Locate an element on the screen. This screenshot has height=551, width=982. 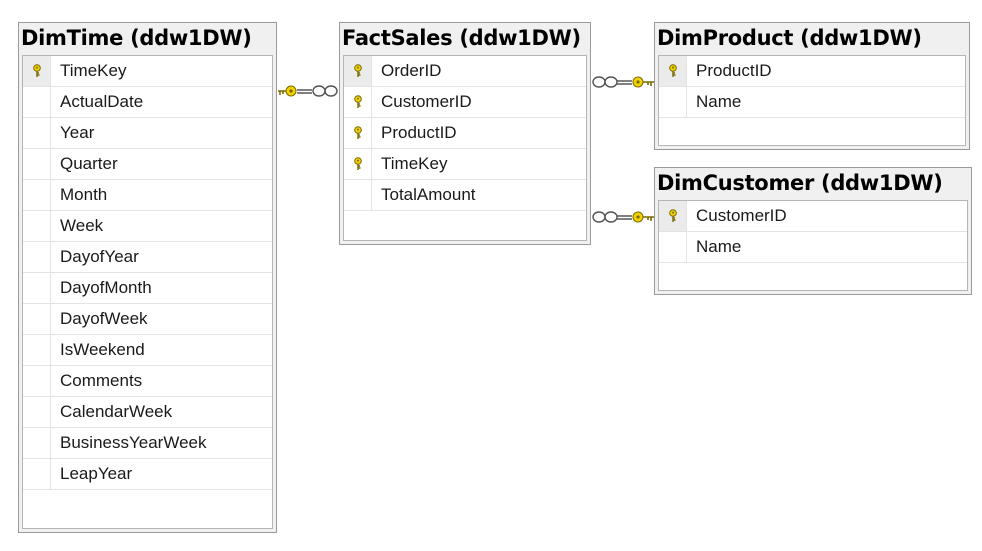
column-row: Comments is located at coordinates (147, 381).